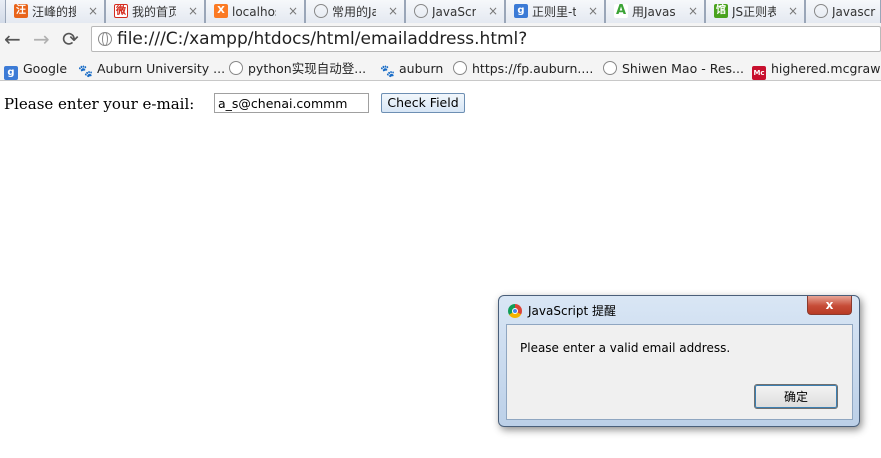 Image resolution: width=881 pixels, height=458 pixels. Describe the element at coordinates (829, 305) in the screenshot. I see `dialog-close-button: x` at that location.